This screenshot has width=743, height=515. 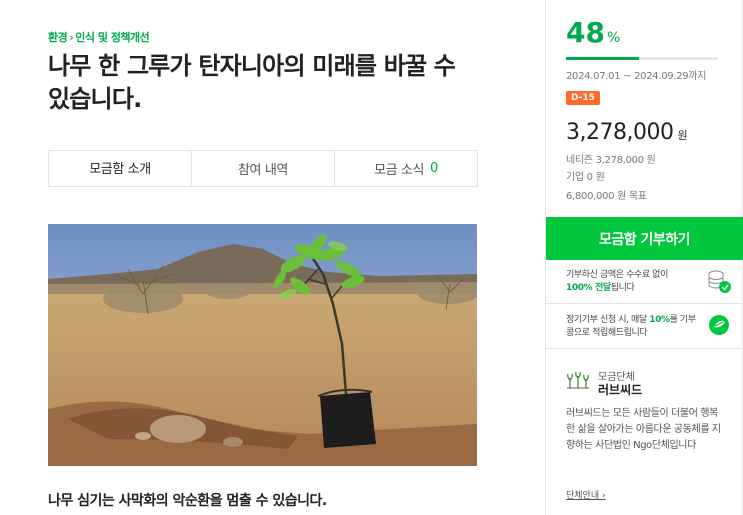 I want to click on tab-news-label: 모금 소식, so click(x=399, y=170).